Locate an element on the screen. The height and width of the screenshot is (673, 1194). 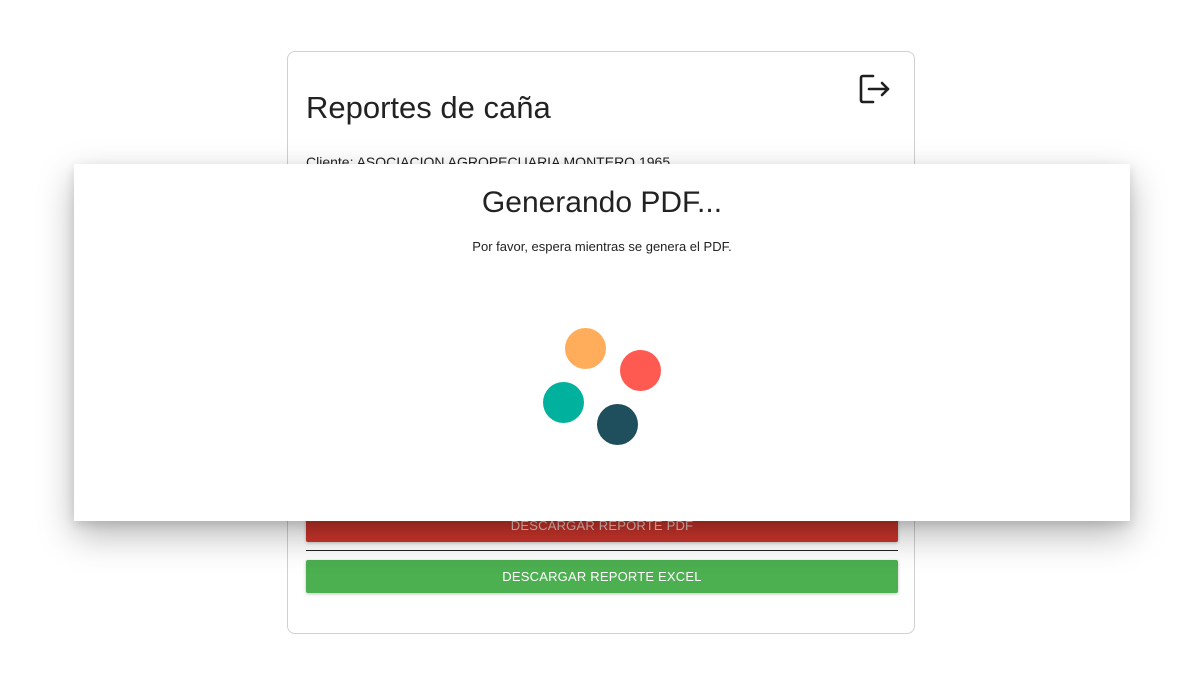
spinner-dot-dark is located at coordinates (617, 424).